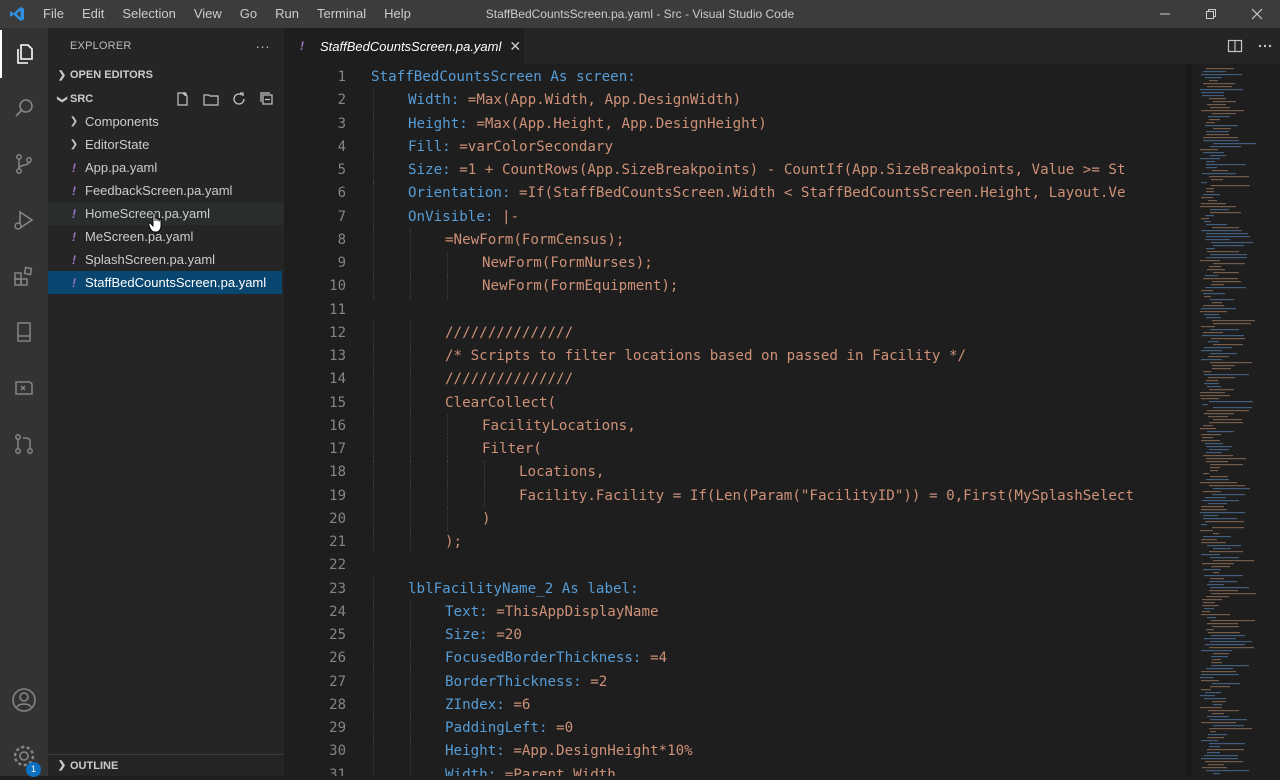 Image resolution: width=1280 pixels, height=780 pixels. I want to click on yaml-key: Orientation:, so click(459, 193).